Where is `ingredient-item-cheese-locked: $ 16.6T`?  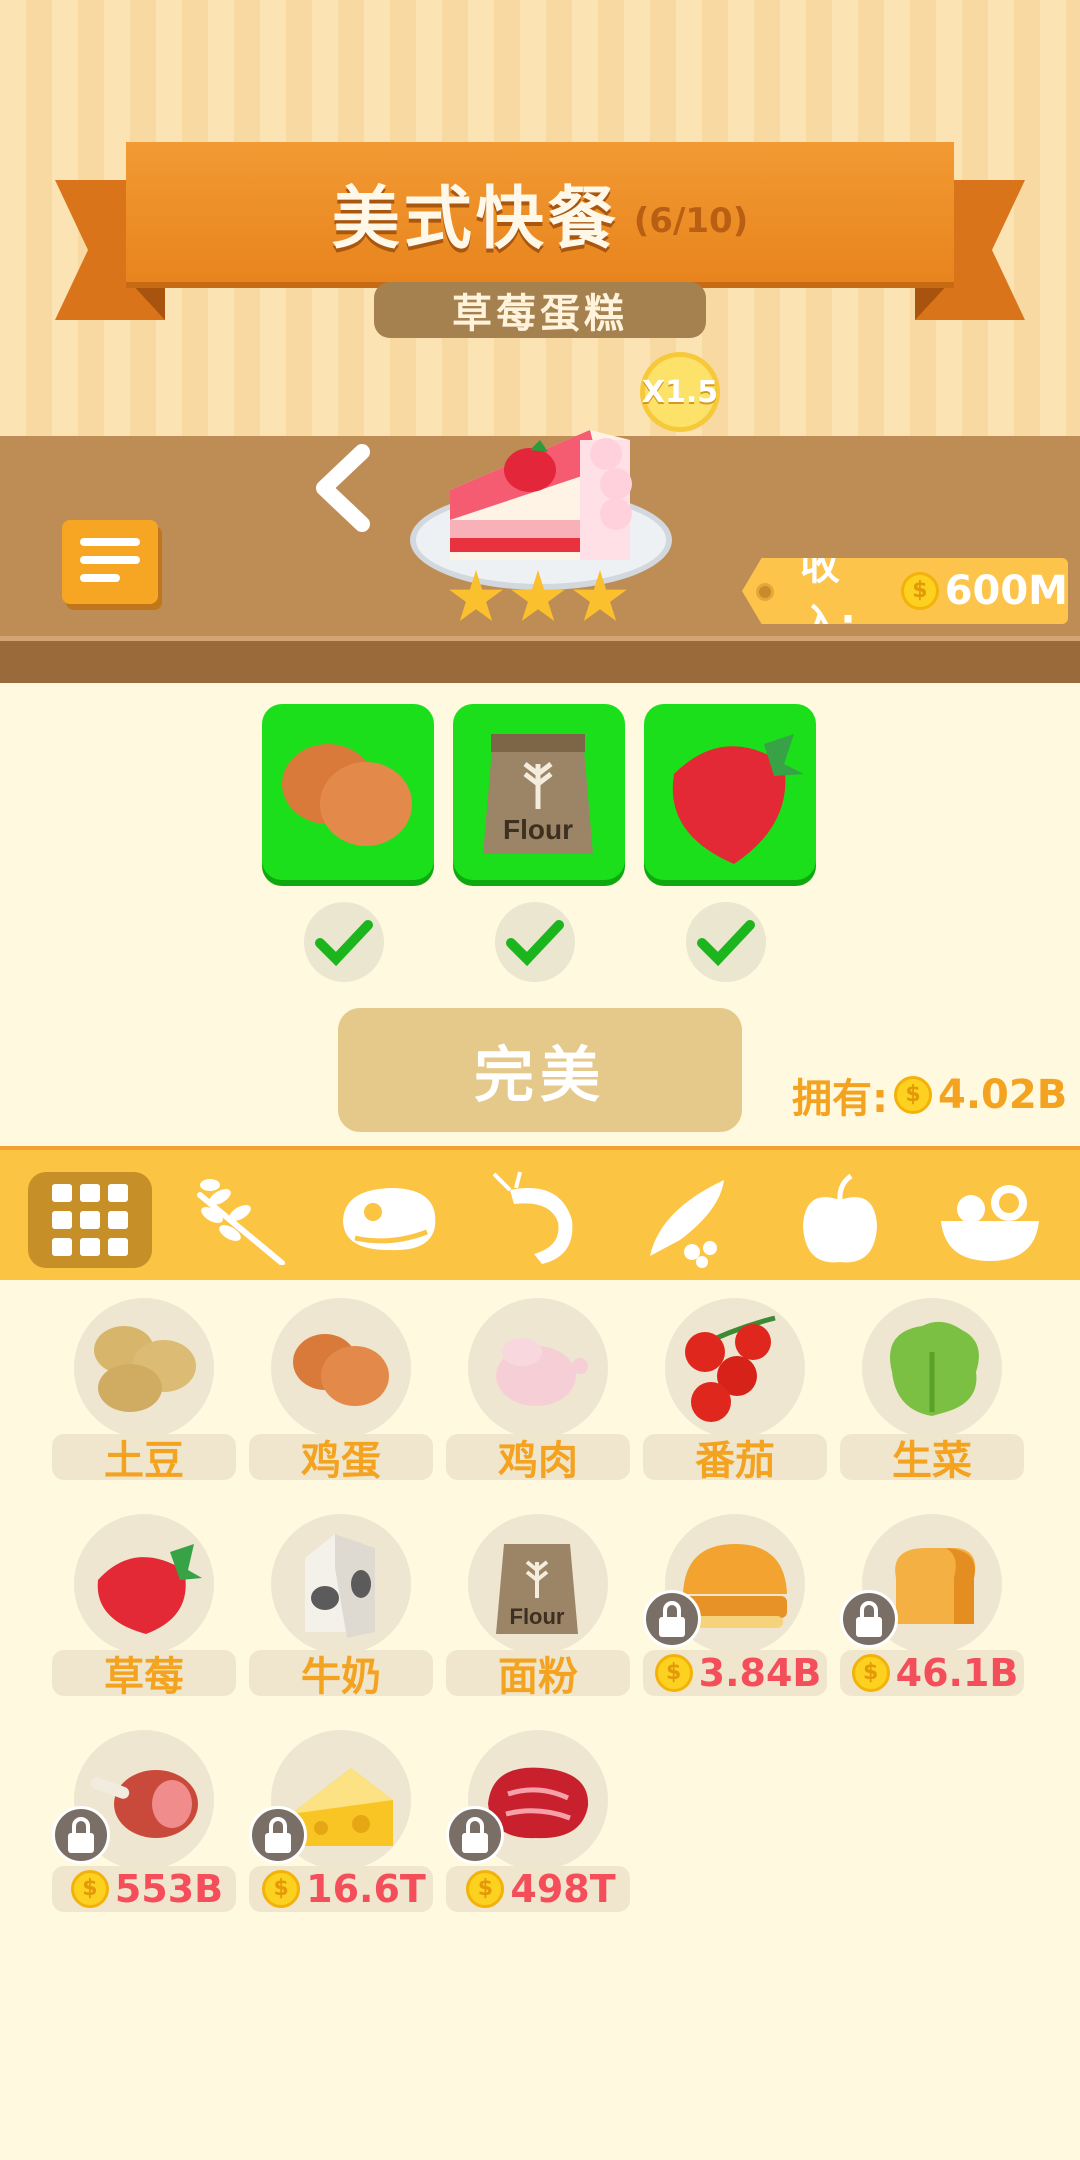
ingredient-item-cheese-locked: $ 16.6T is located at coordinates (341, 1823).